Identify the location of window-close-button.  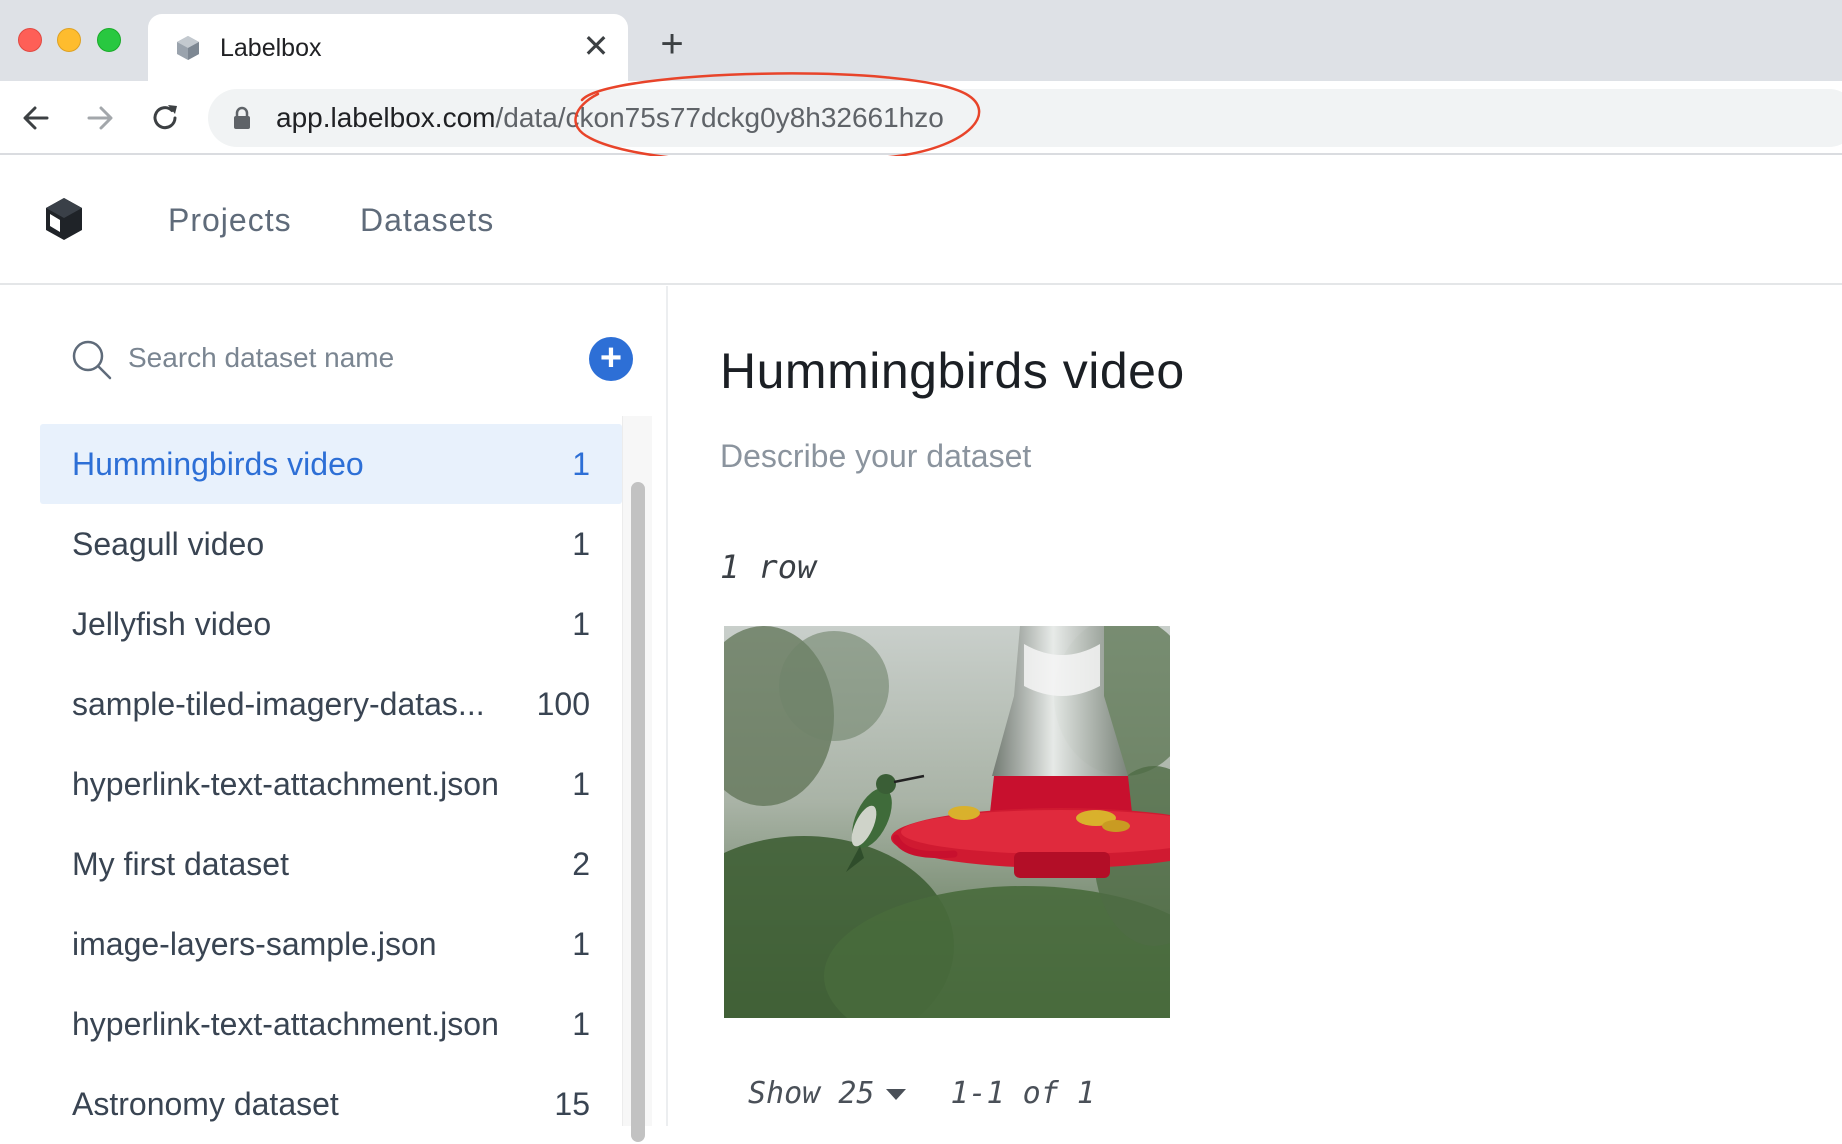
(30, 40).